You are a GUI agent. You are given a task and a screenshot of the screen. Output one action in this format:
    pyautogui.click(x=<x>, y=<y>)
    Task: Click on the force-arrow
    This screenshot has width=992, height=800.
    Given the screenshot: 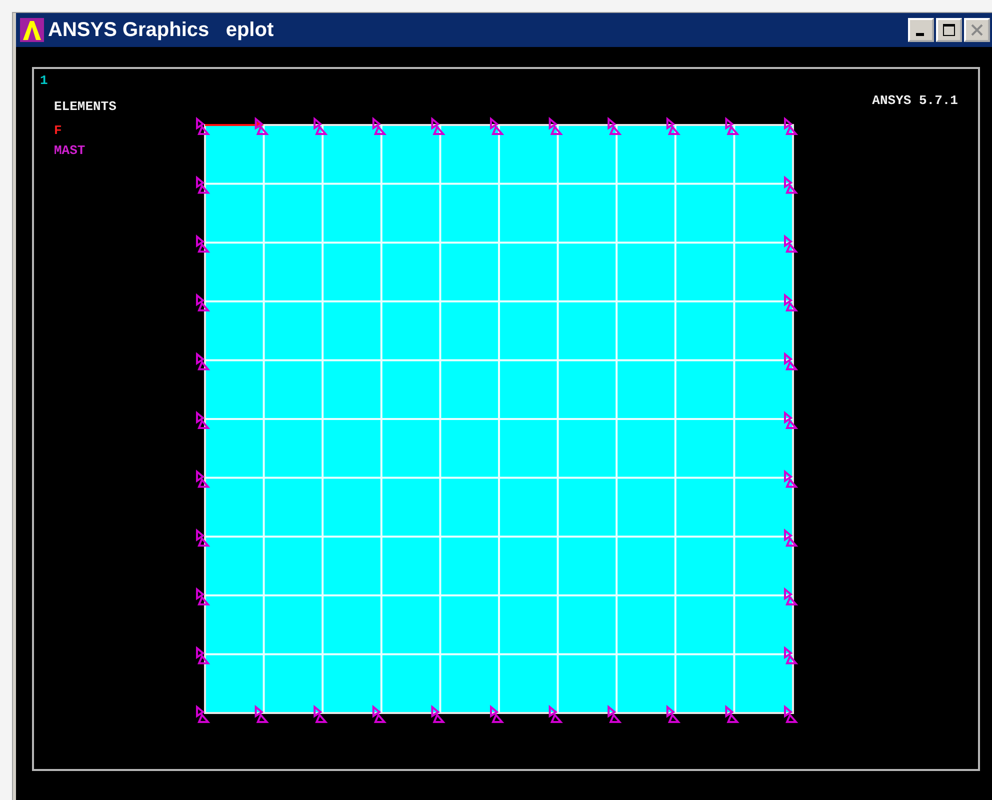 What is the action you would take?
    pyautogui.click(x=234, y=125)
    